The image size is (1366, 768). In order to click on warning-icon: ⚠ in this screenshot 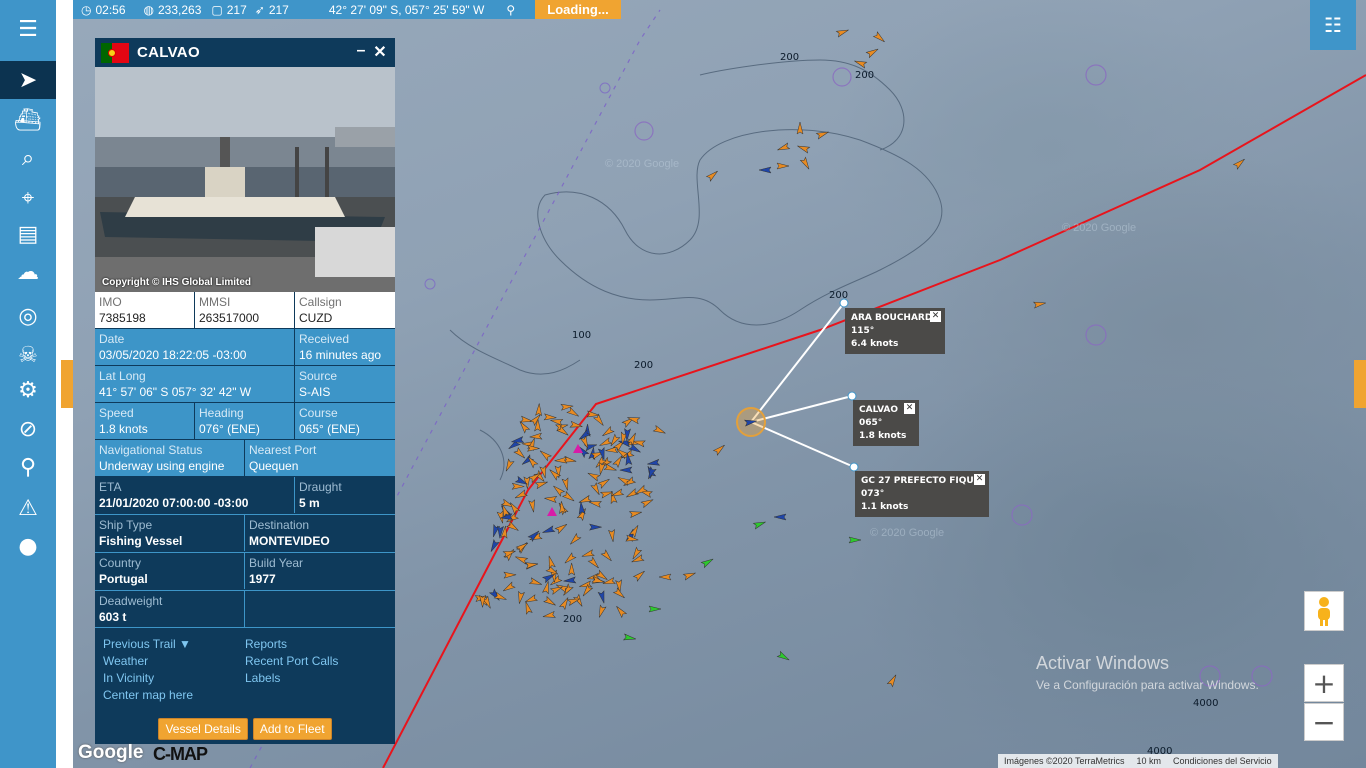, I will do `click(28, 508)`.